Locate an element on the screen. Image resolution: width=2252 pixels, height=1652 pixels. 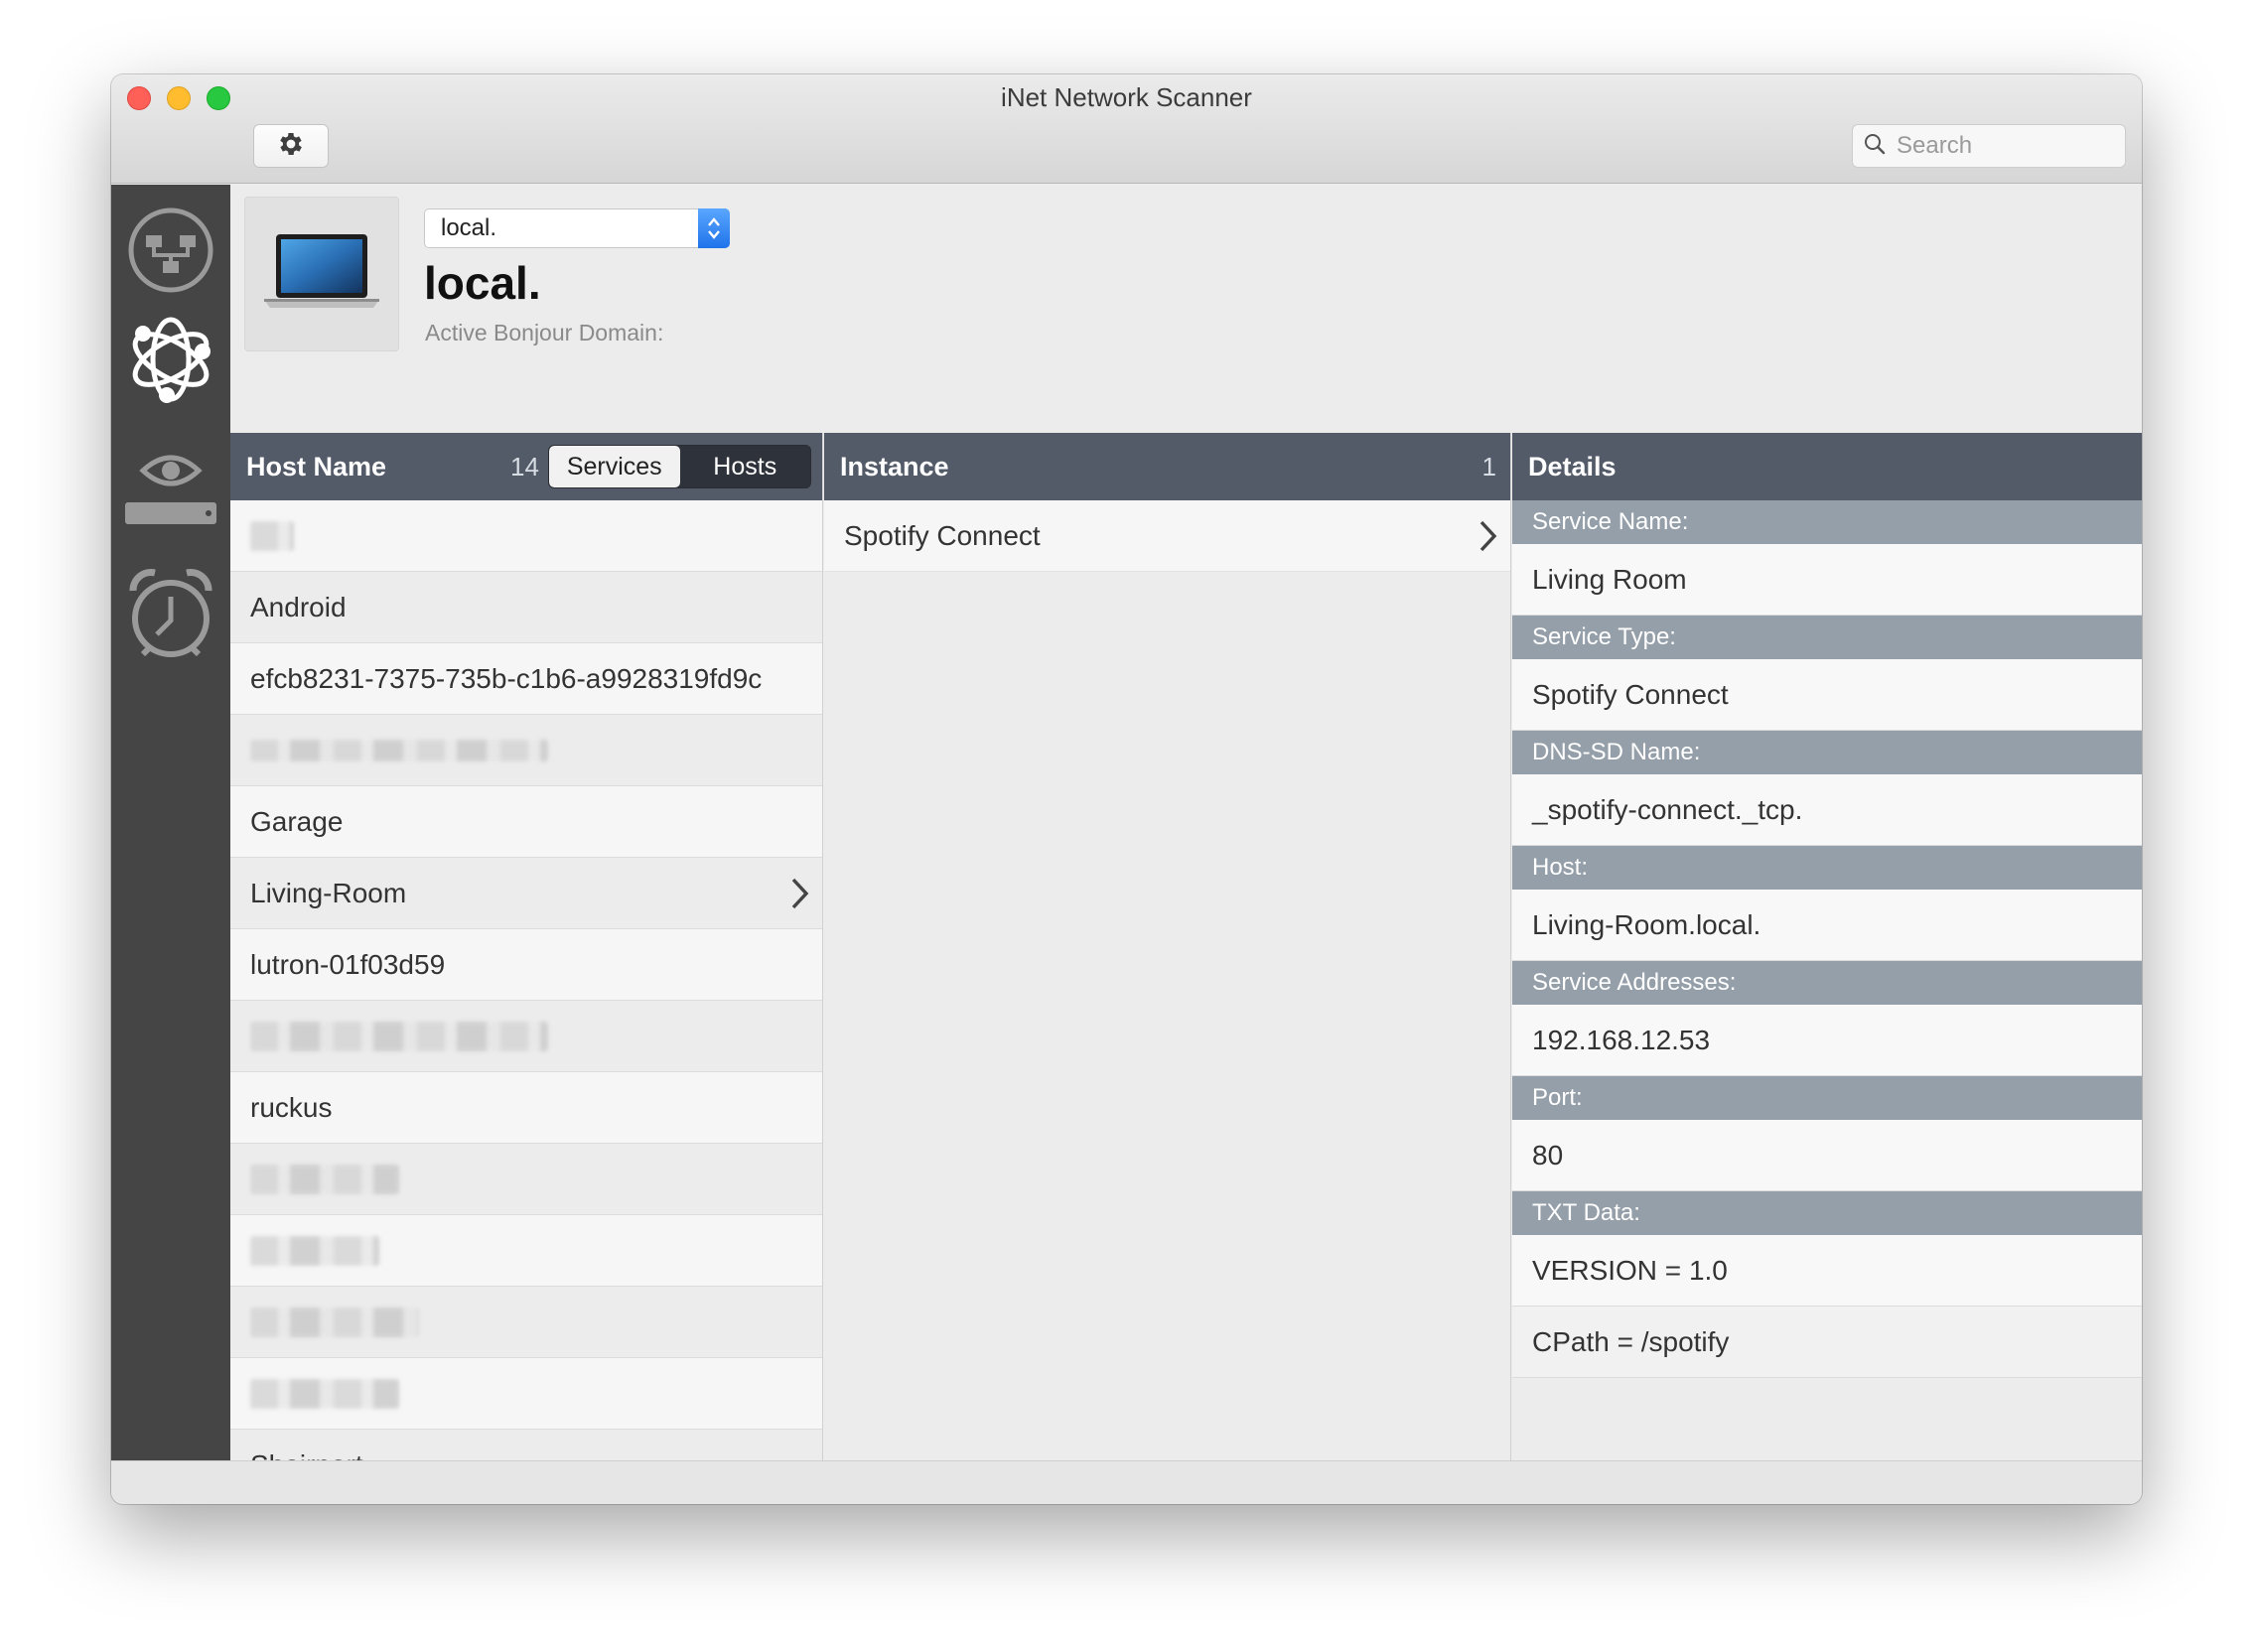
detail-value: Spotify Connect is located at coordinates (1827, 695).